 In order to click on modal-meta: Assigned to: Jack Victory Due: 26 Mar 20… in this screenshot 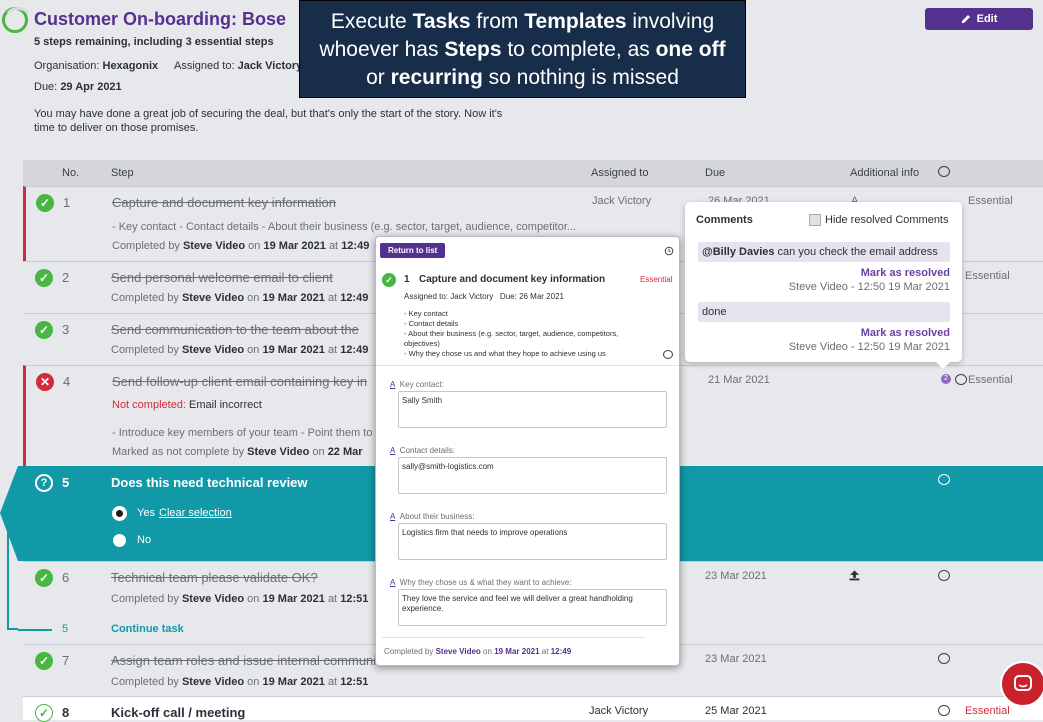, I will do `click(484, 296)`.